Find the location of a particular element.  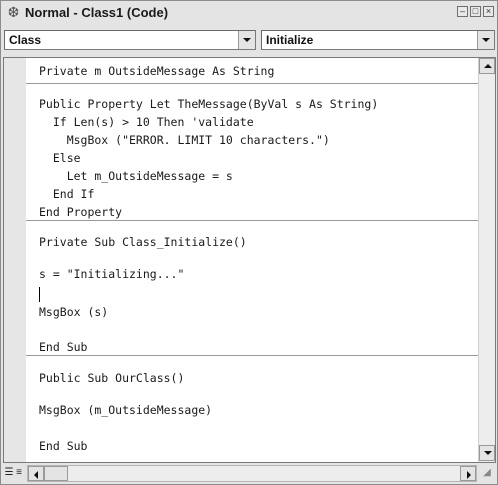

arrow-up-icon is located at coordinates (488, 66).